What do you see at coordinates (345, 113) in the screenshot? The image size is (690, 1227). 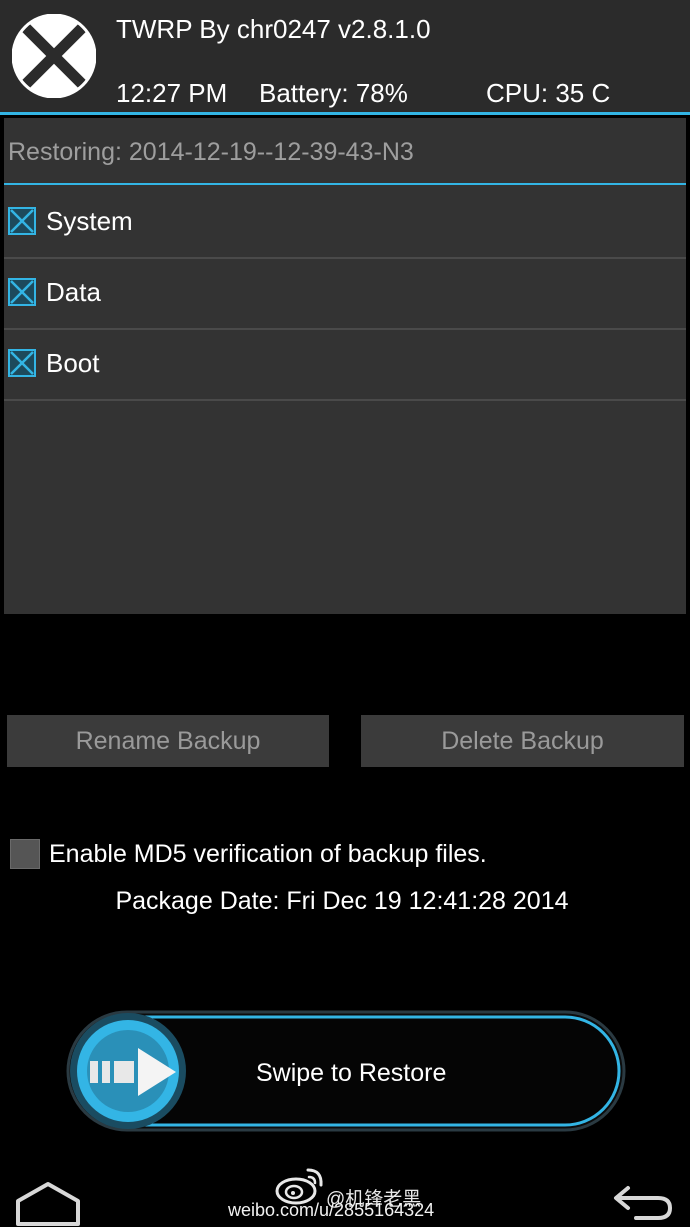 I see `header-divider` at bounding box center [345, 113].